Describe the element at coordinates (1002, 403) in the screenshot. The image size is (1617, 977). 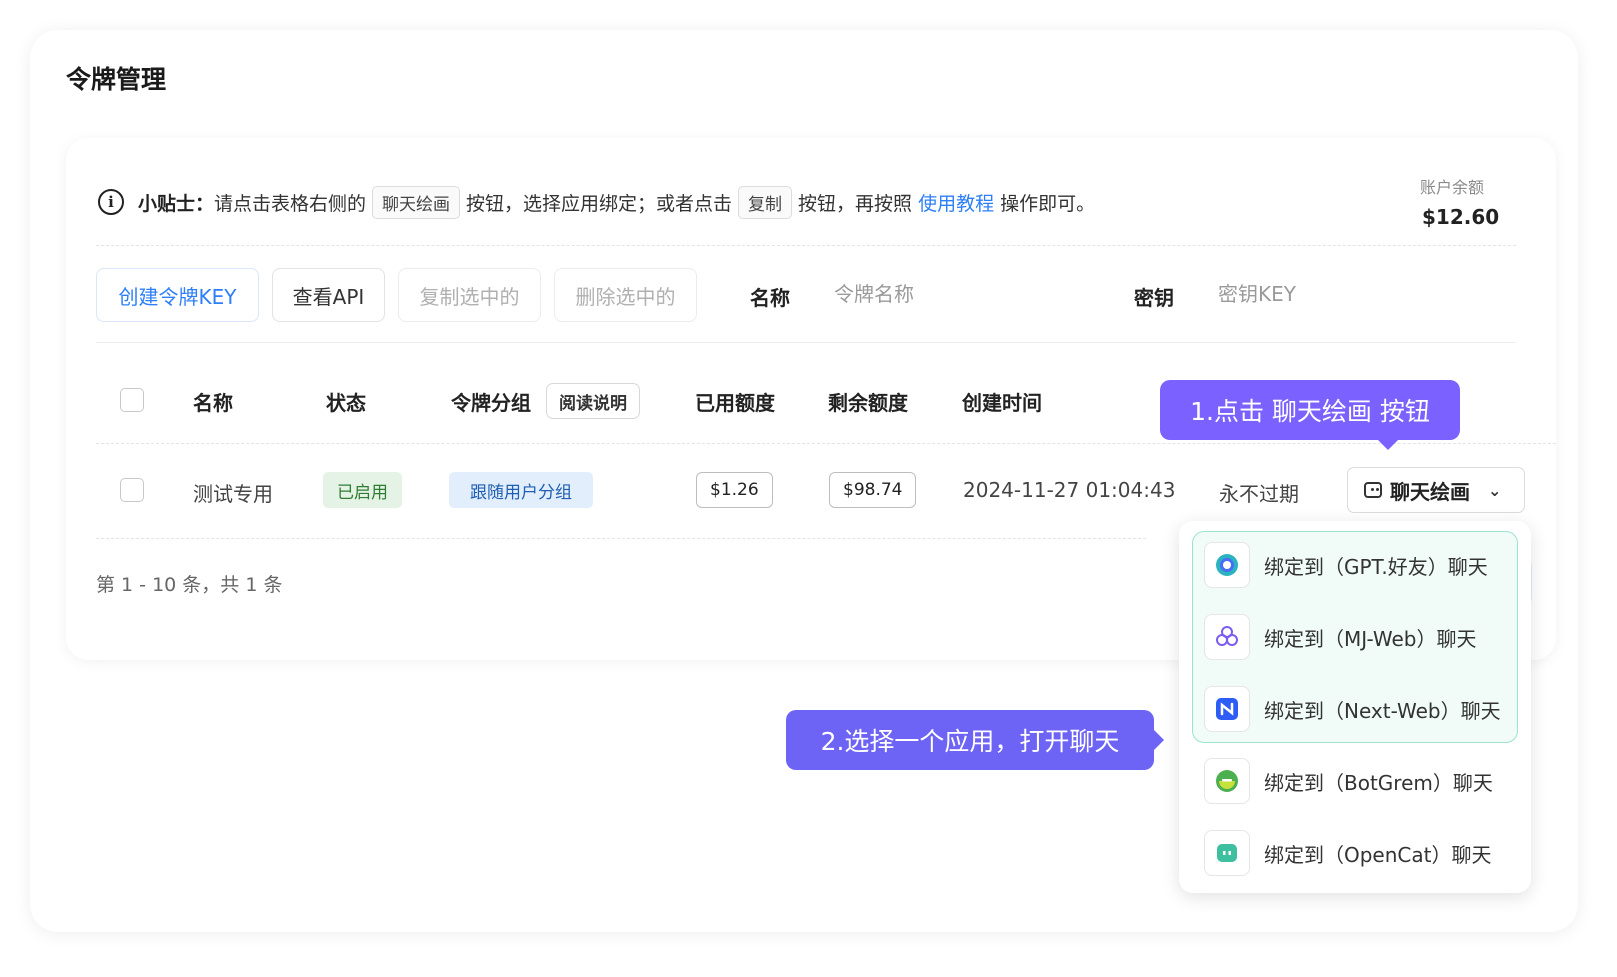
I see `column-header-created: 创建时间` at that location.